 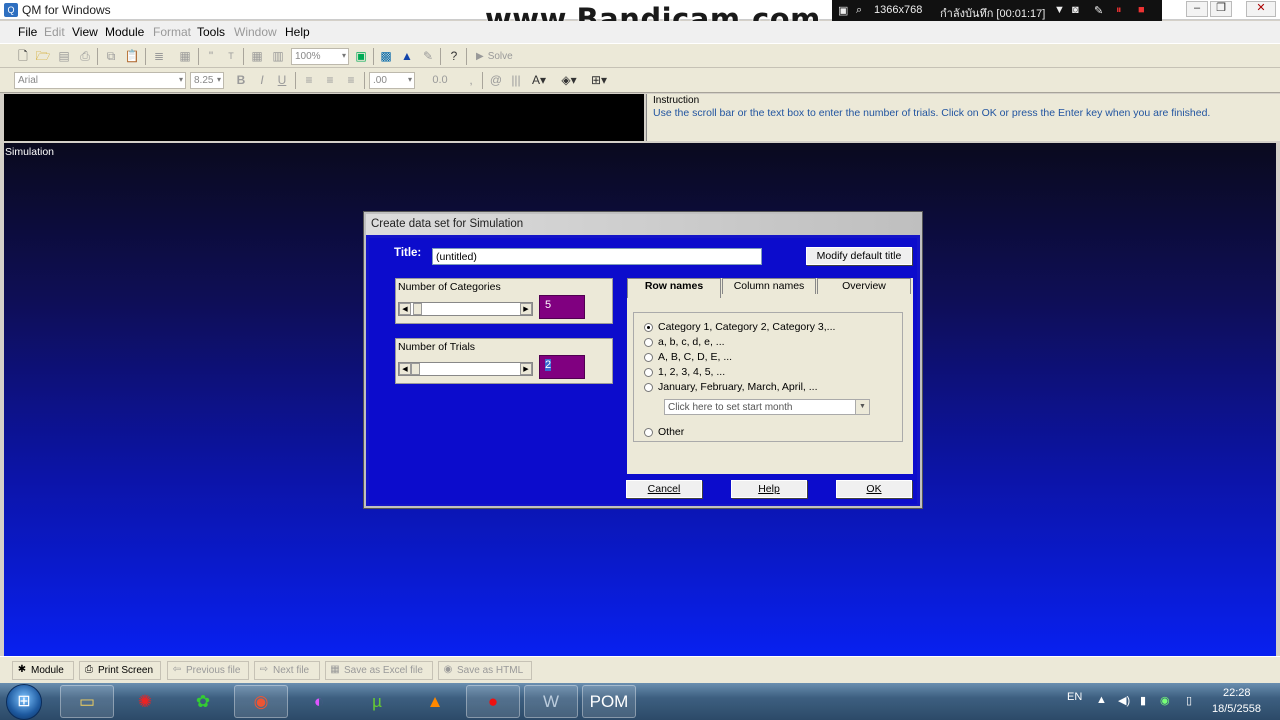 What do you see at coordinates (87, 701) in the screenshot?
I see `explorer-taskbar-icon: ▭` at bounding box center [87, 701].